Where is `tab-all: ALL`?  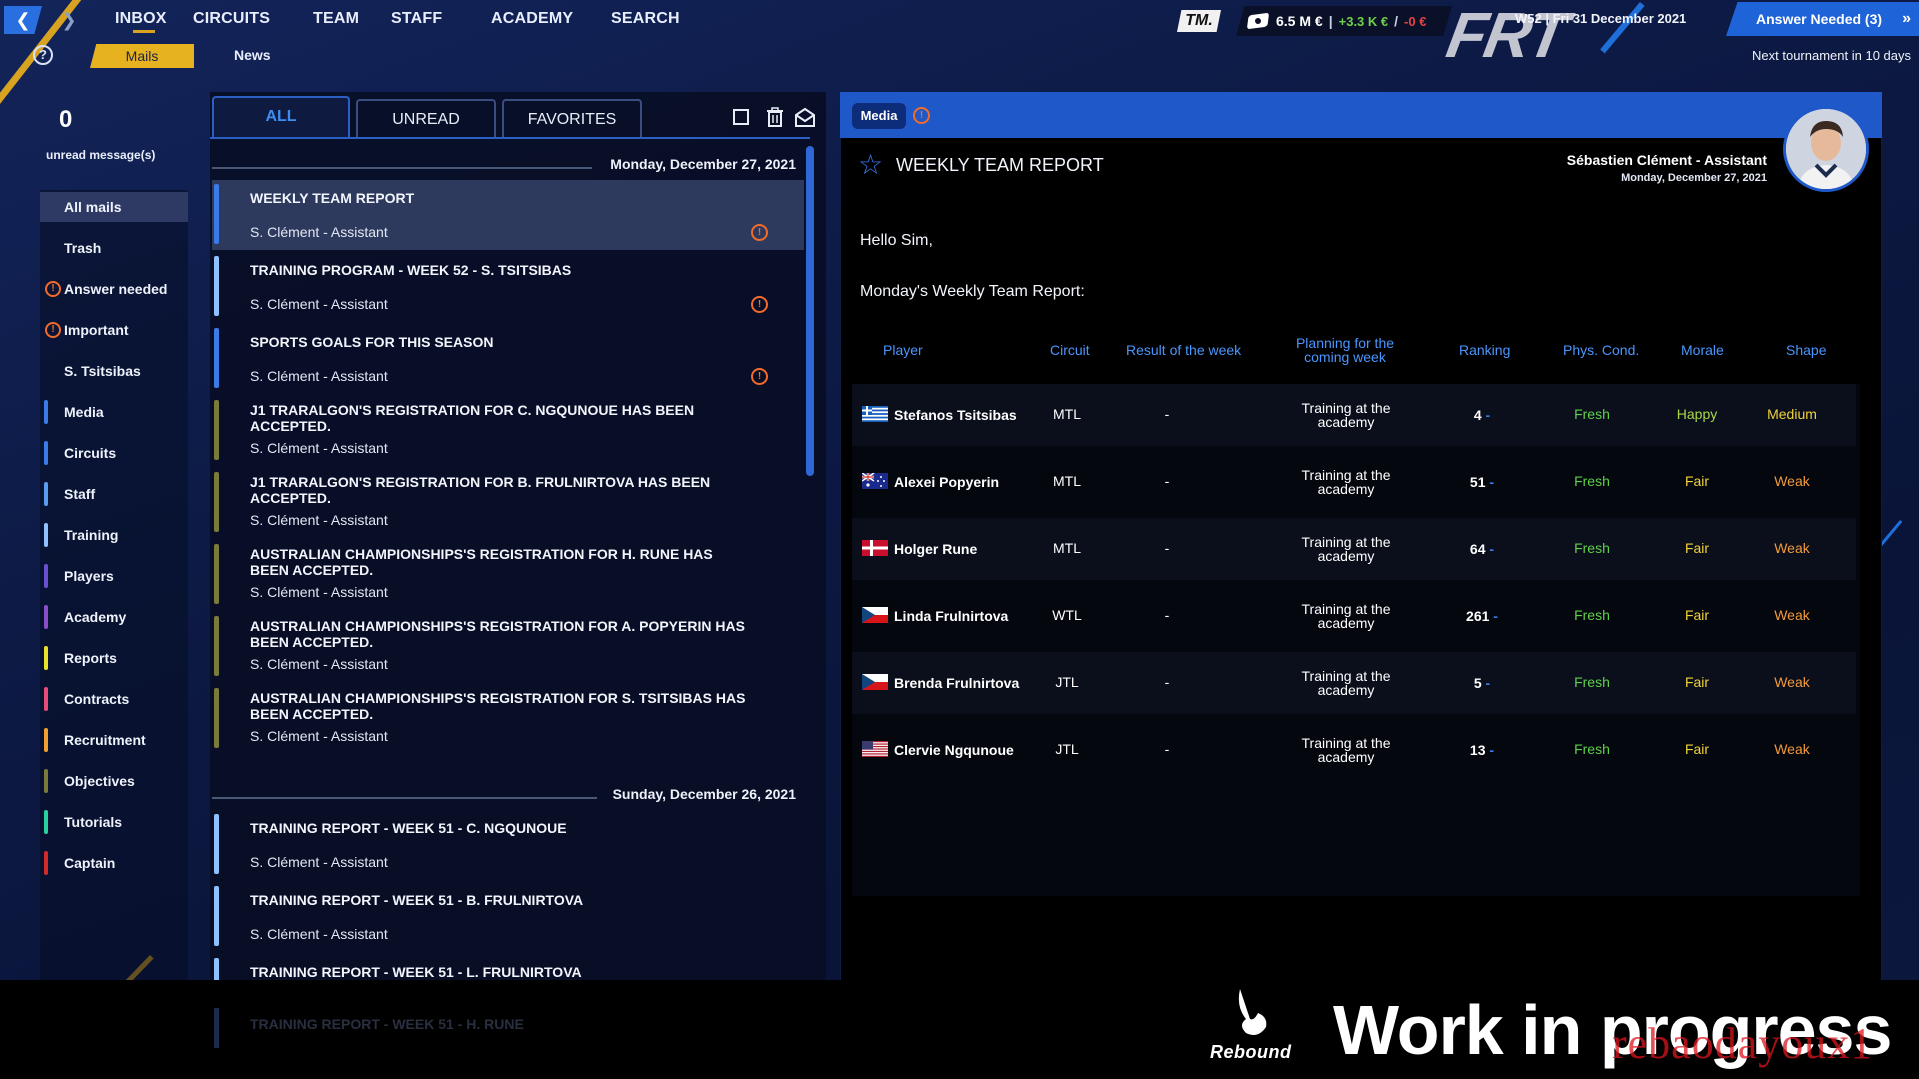 tab-all: ALL is located at coordinates (281, 116).